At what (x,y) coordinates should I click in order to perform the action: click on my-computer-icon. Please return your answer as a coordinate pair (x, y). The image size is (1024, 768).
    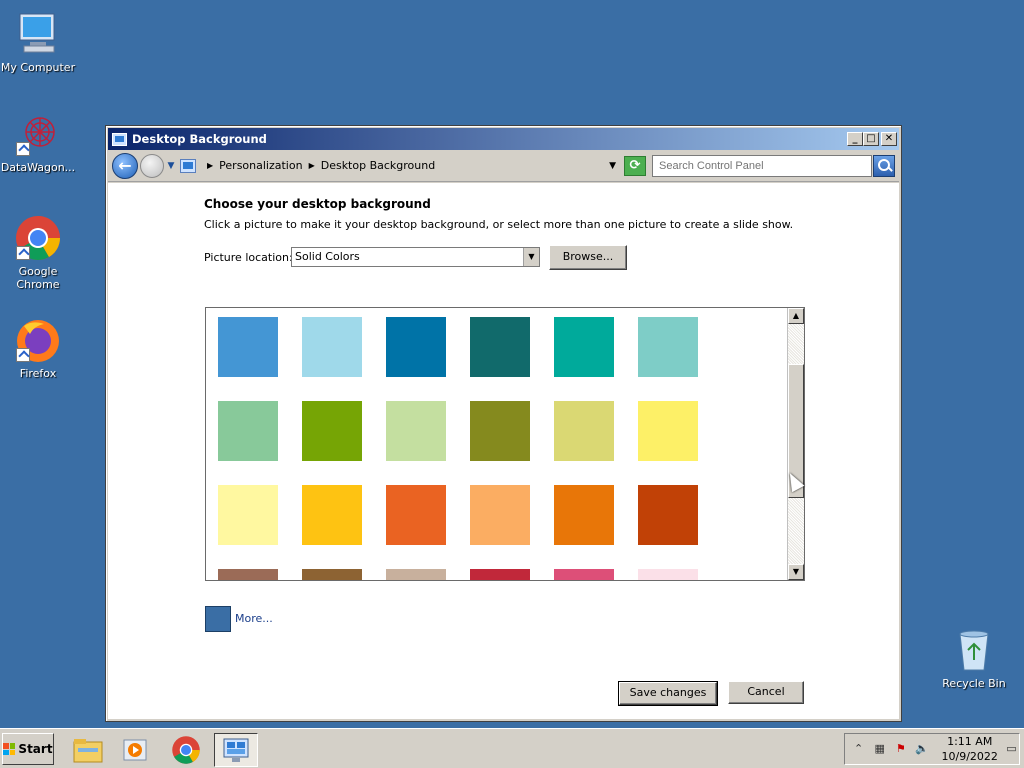
    Looking at the image, I should click on (38, 34).